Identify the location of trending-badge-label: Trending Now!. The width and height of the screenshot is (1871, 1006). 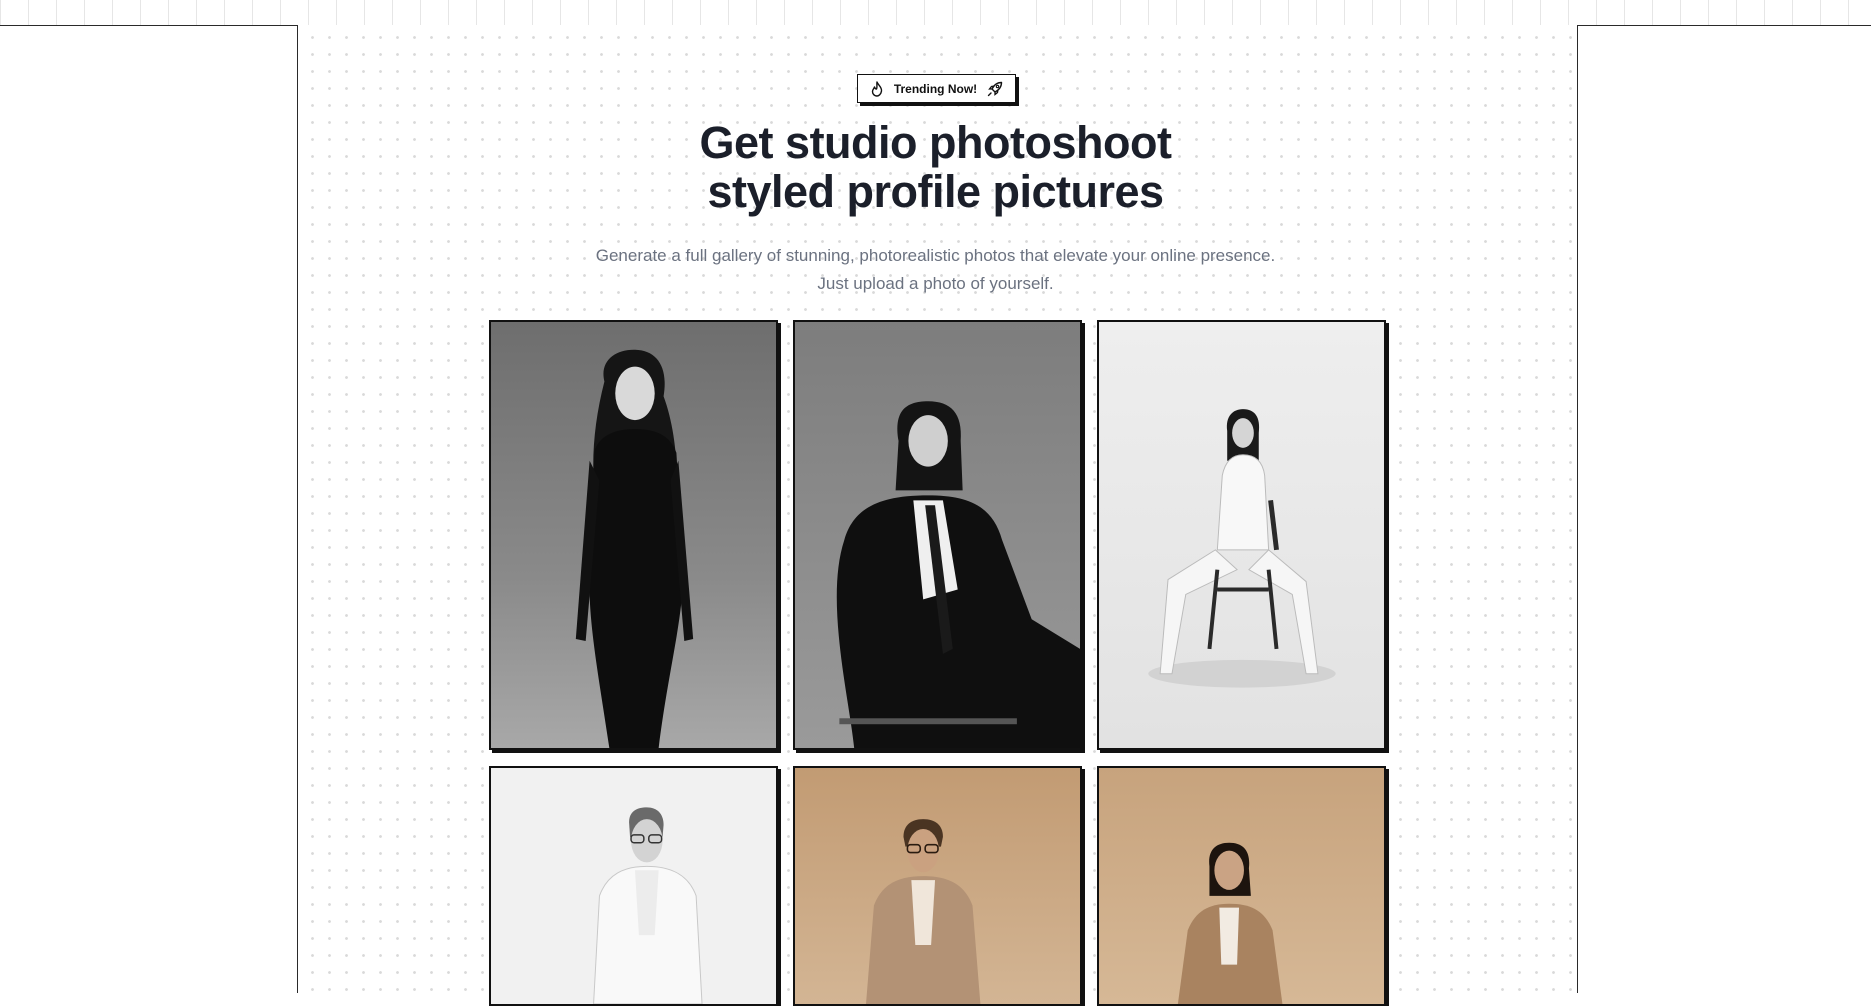
(935, 88).